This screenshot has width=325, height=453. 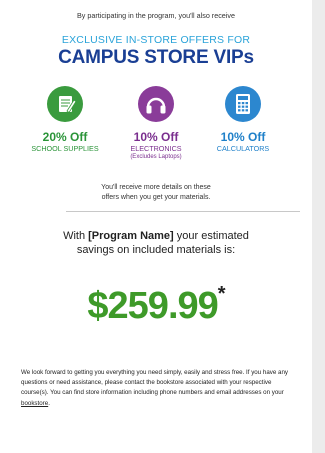 I want to click on savings-amount: $259.99*, so click(x=156, y=305).